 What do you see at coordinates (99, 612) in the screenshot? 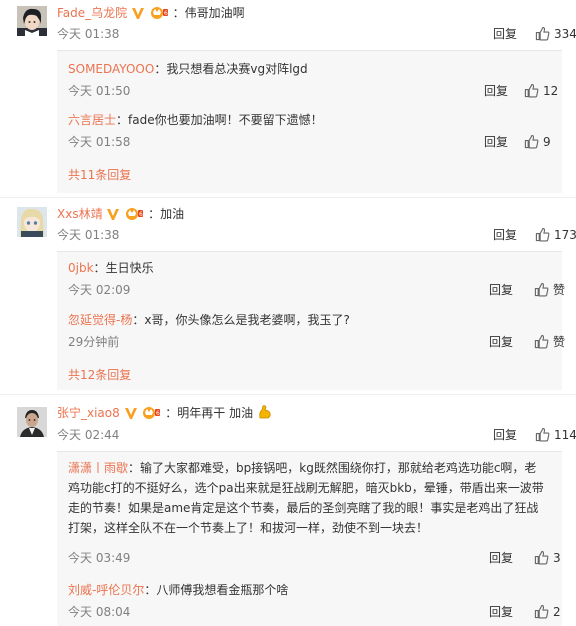
I see `reply-time: 今天 08:04` at bounding box center [99, 612].